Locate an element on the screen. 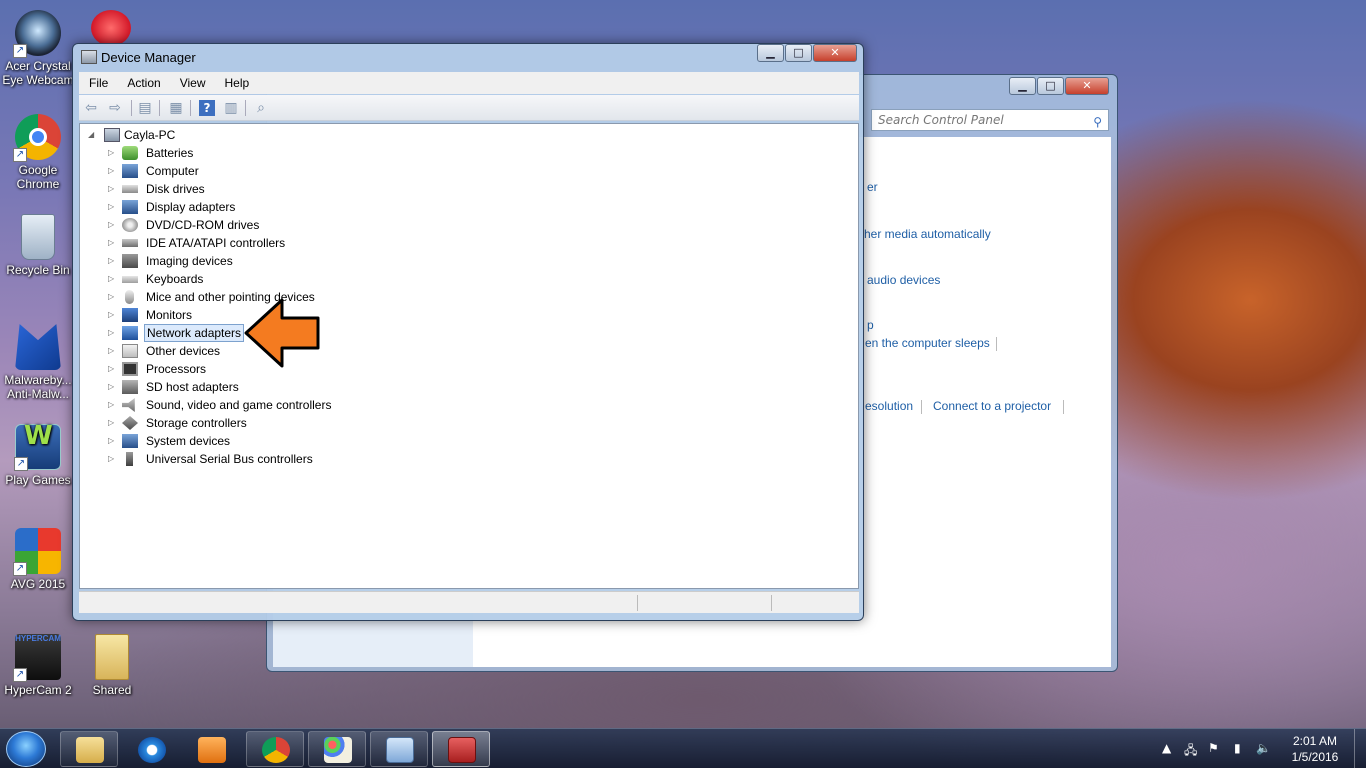 The height and width of the screenshot is (768, 1366). cp-link: er is located at coordinates (872, 187).